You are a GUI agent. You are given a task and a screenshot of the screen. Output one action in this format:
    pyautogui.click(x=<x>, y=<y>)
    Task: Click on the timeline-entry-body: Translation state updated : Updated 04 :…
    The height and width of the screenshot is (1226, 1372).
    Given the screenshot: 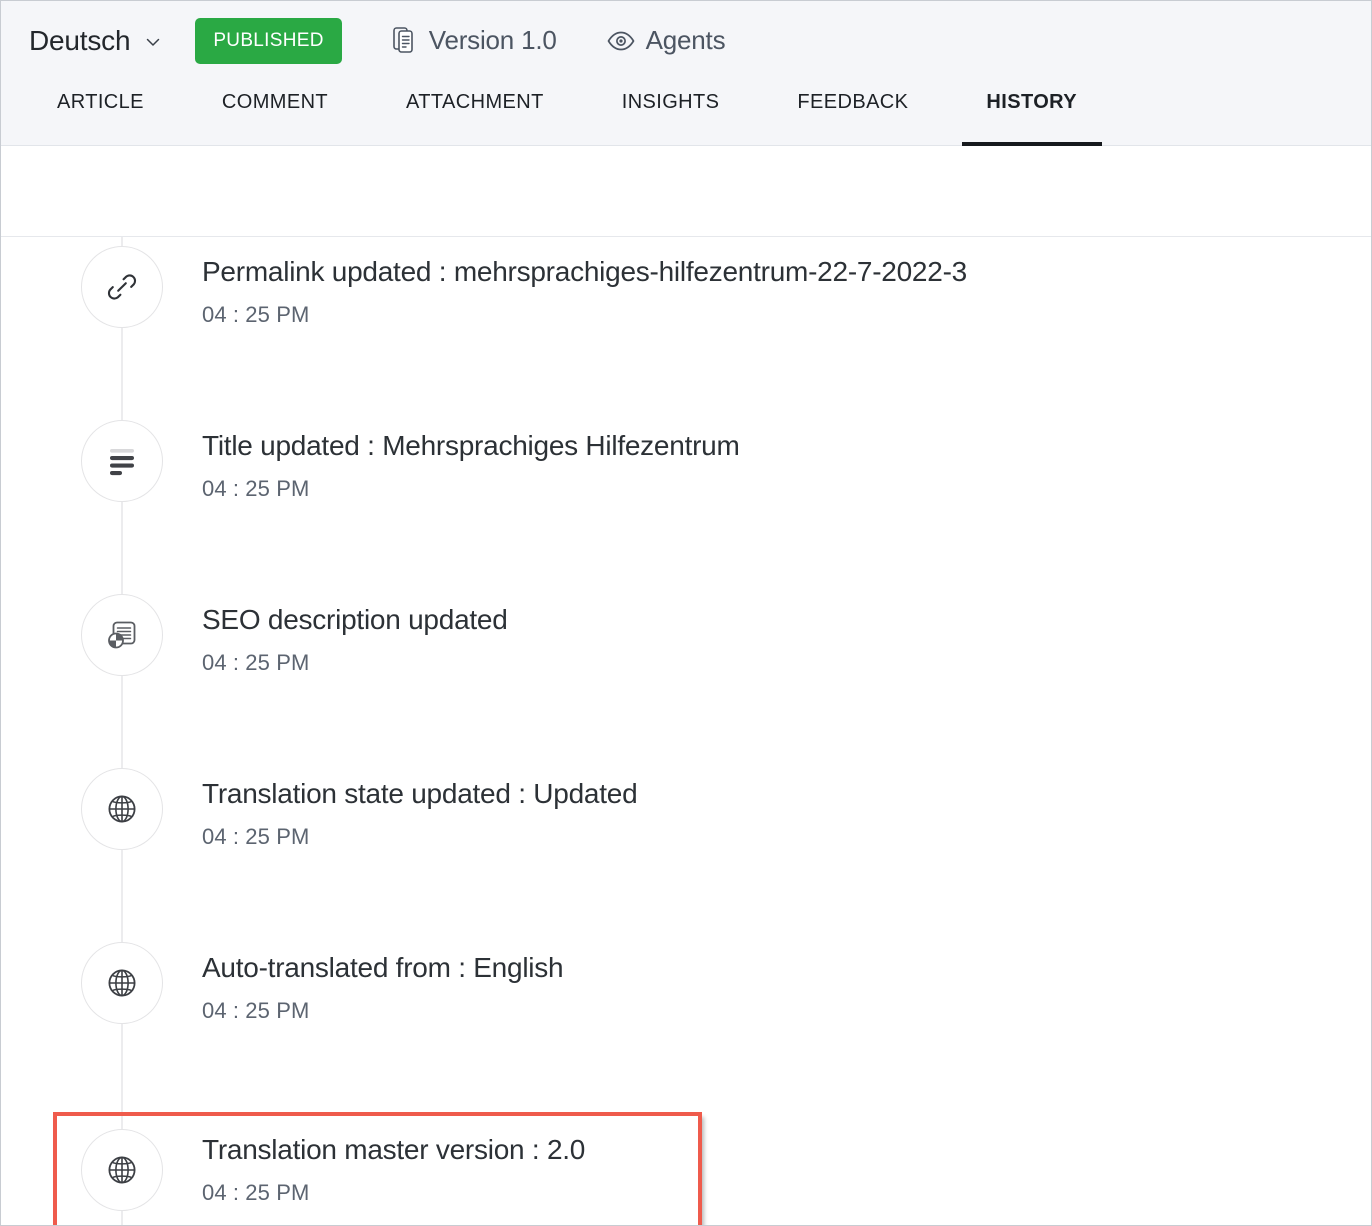 What is the action you would take?
    pyautogui.click(x=420, y=809)
    